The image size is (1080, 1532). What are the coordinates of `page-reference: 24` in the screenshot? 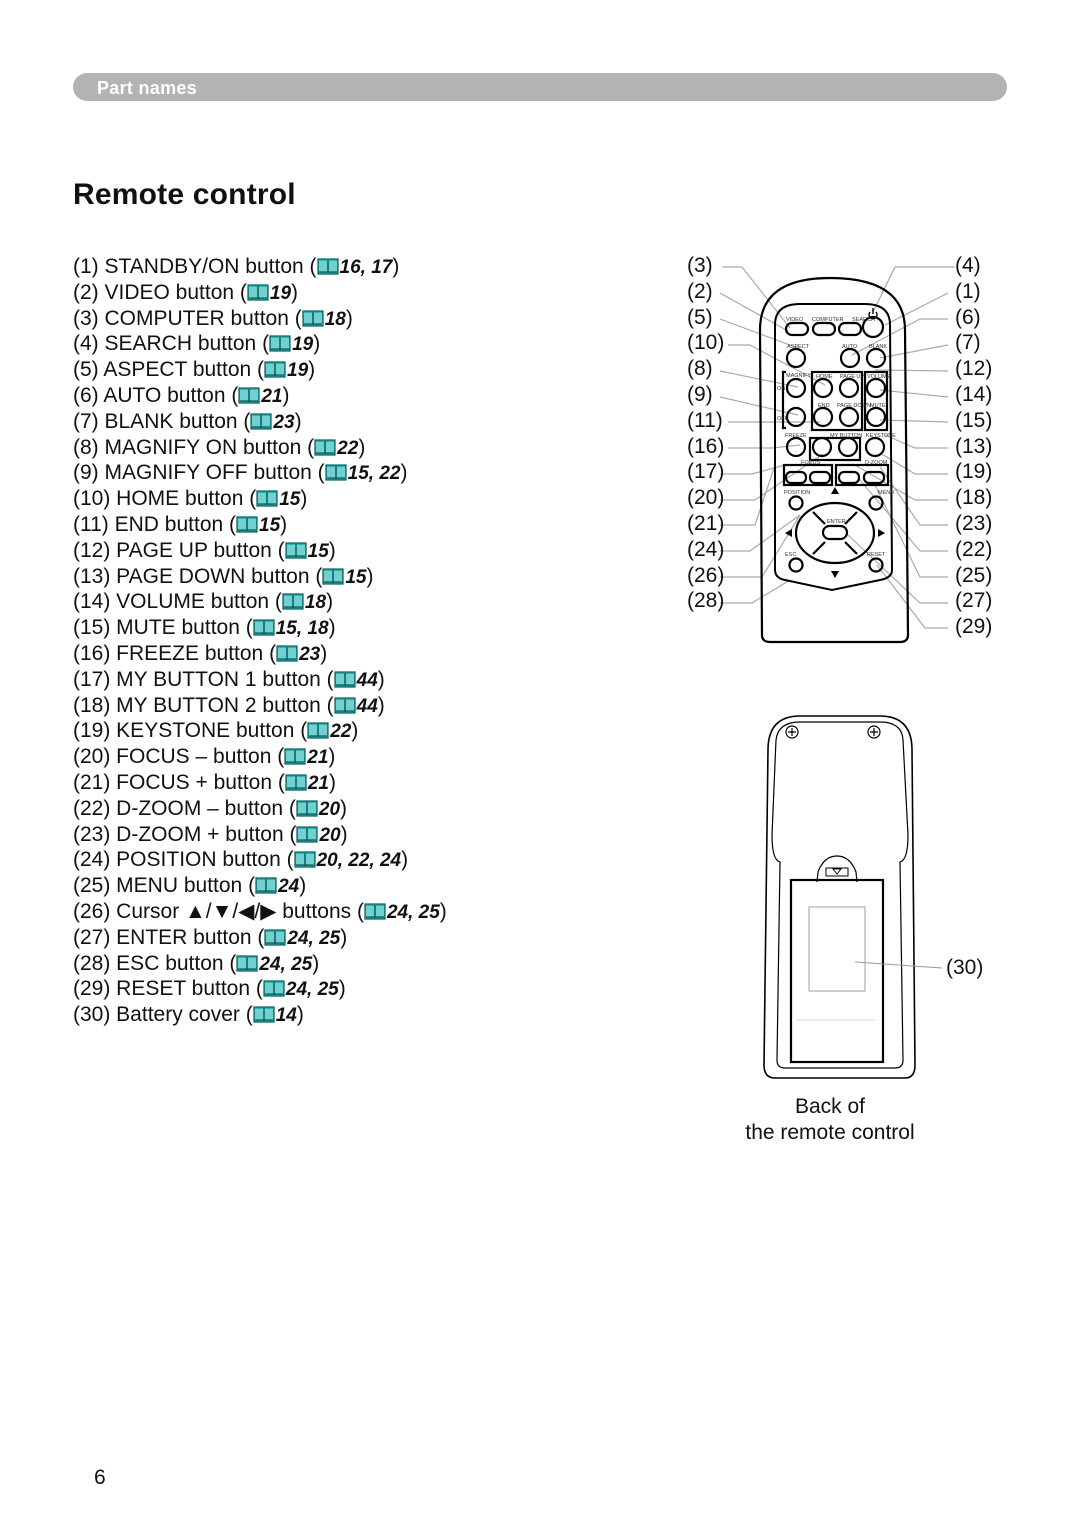 It's located at (277, 886).